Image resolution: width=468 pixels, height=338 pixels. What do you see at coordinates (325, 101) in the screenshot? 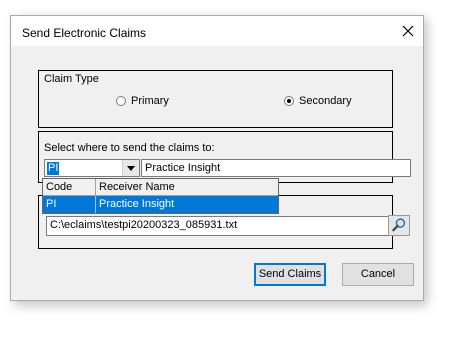
I see `radio-secondary-label: Secondary` at bounding box center [325, 101].